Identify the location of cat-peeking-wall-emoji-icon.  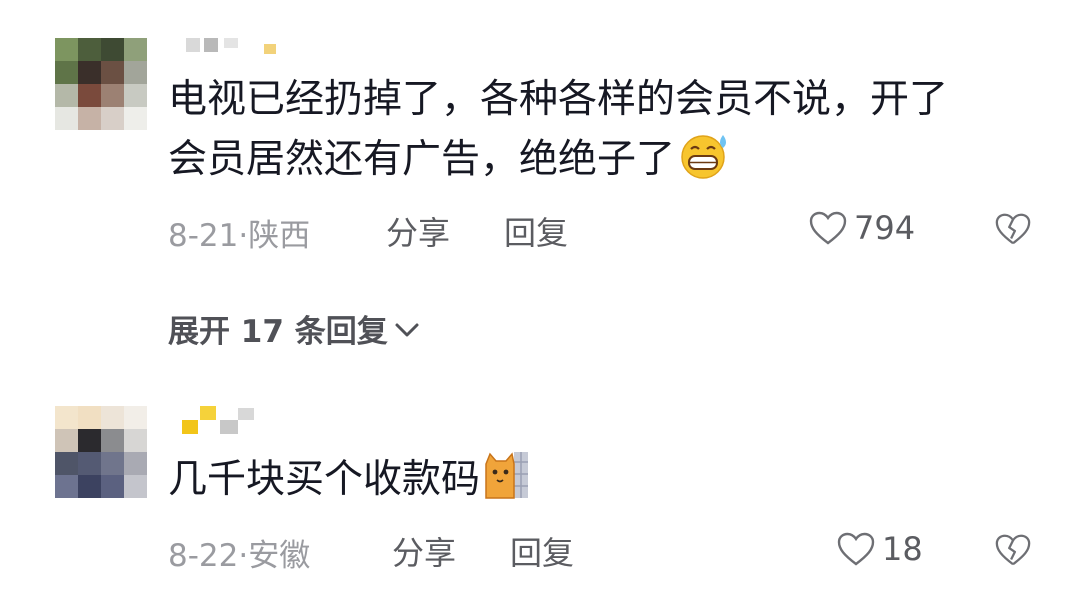
(507, 484).